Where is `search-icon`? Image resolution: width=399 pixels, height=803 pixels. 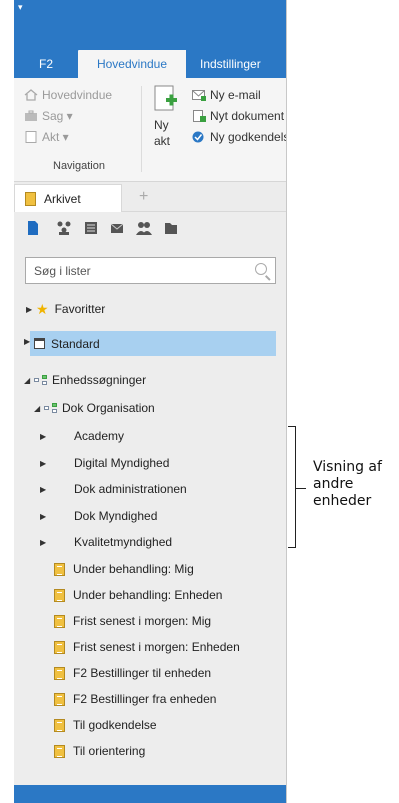
search-icon is located at coordinates (261, 269).